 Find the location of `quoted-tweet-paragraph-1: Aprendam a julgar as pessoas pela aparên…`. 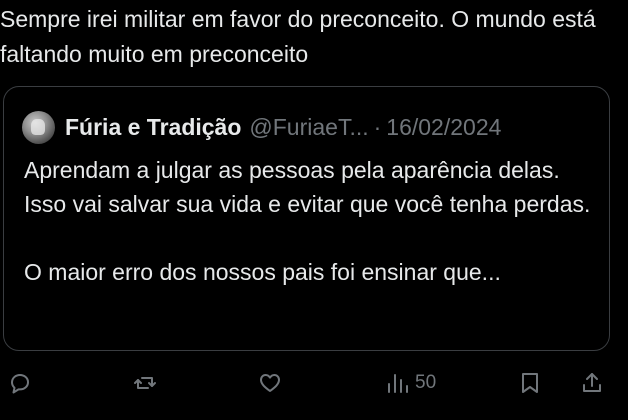

quoted-tweet-paragraph-1: Aprendam a julgar as pessoas pela aparên… is located at coordinates (307, 187).